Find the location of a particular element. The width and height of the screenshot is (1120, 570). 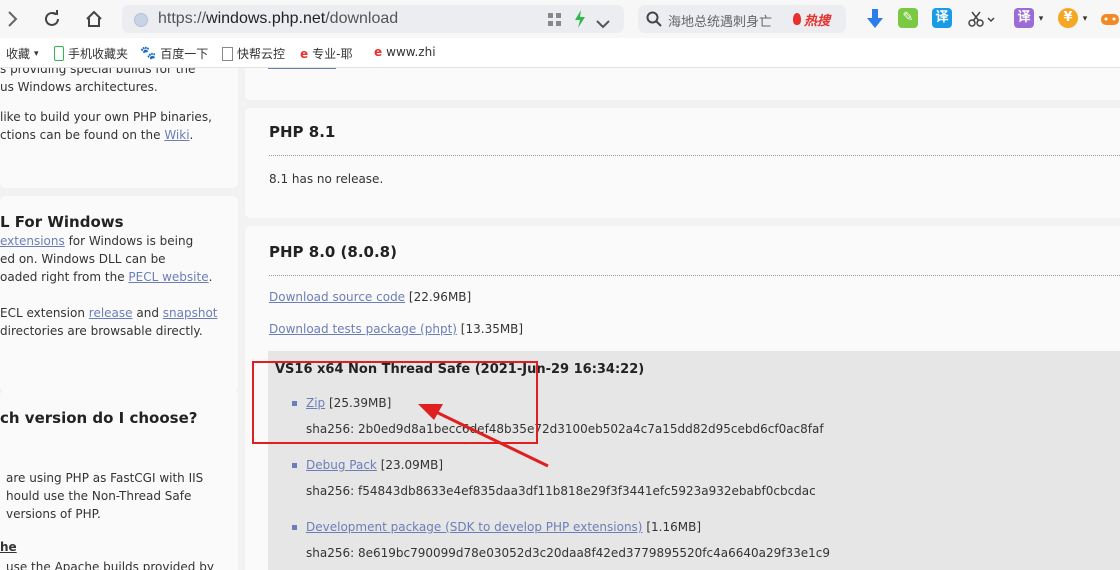

baidu-paw-icon: 🐾 is located at coordinates (148, 53).